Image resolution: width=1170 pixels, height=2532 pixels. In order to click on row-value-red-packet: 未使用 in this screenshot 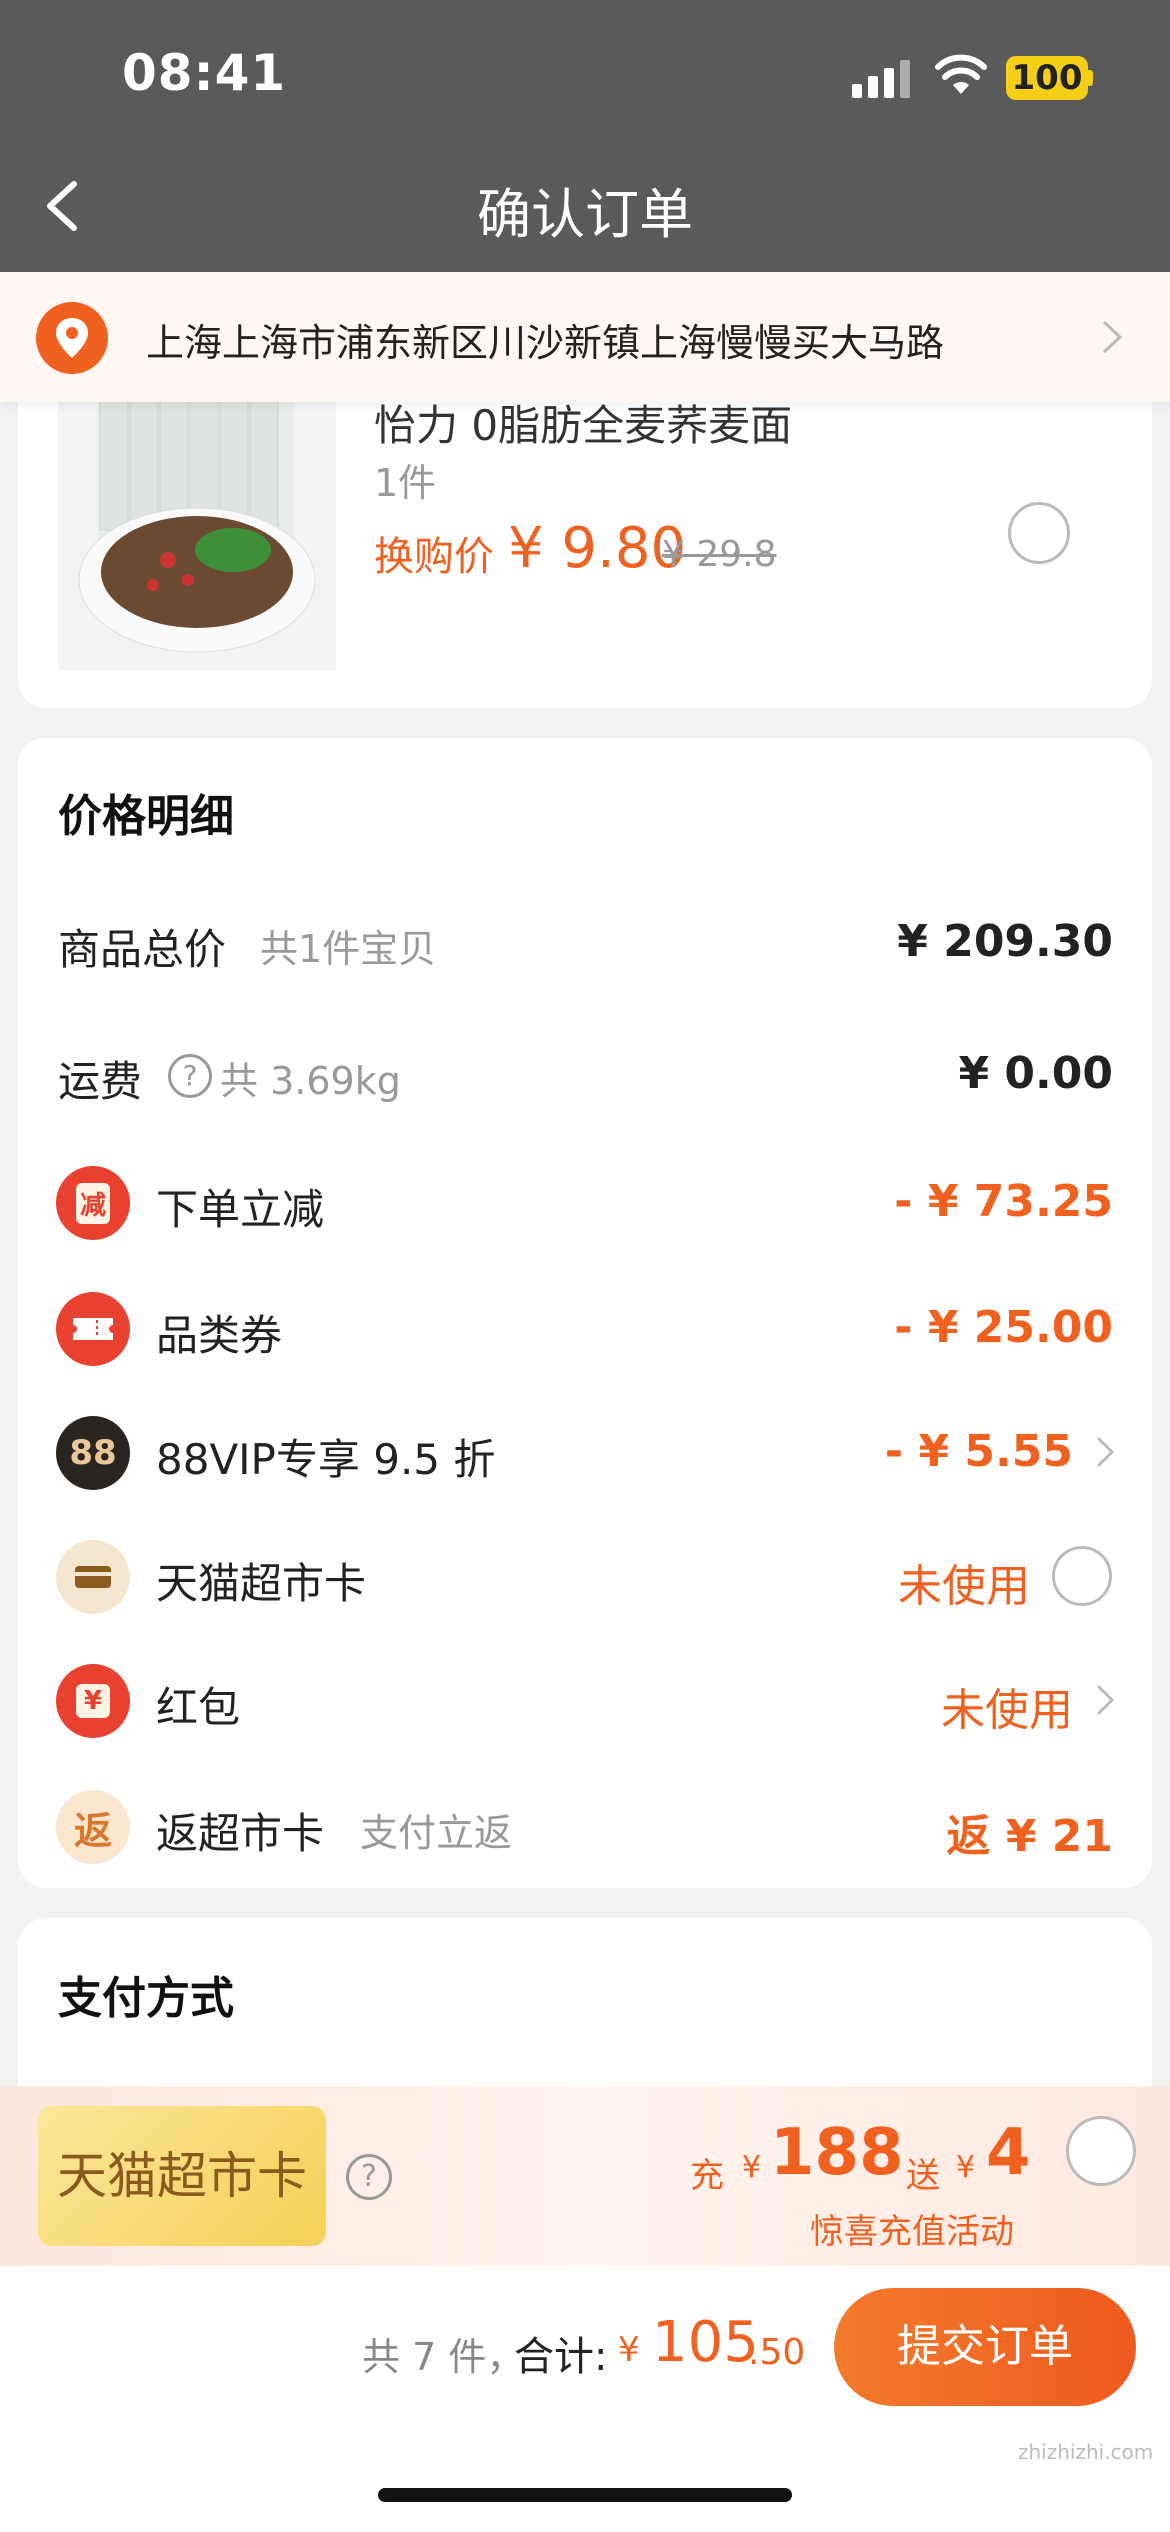, I will do `click(1007, 1706)`.